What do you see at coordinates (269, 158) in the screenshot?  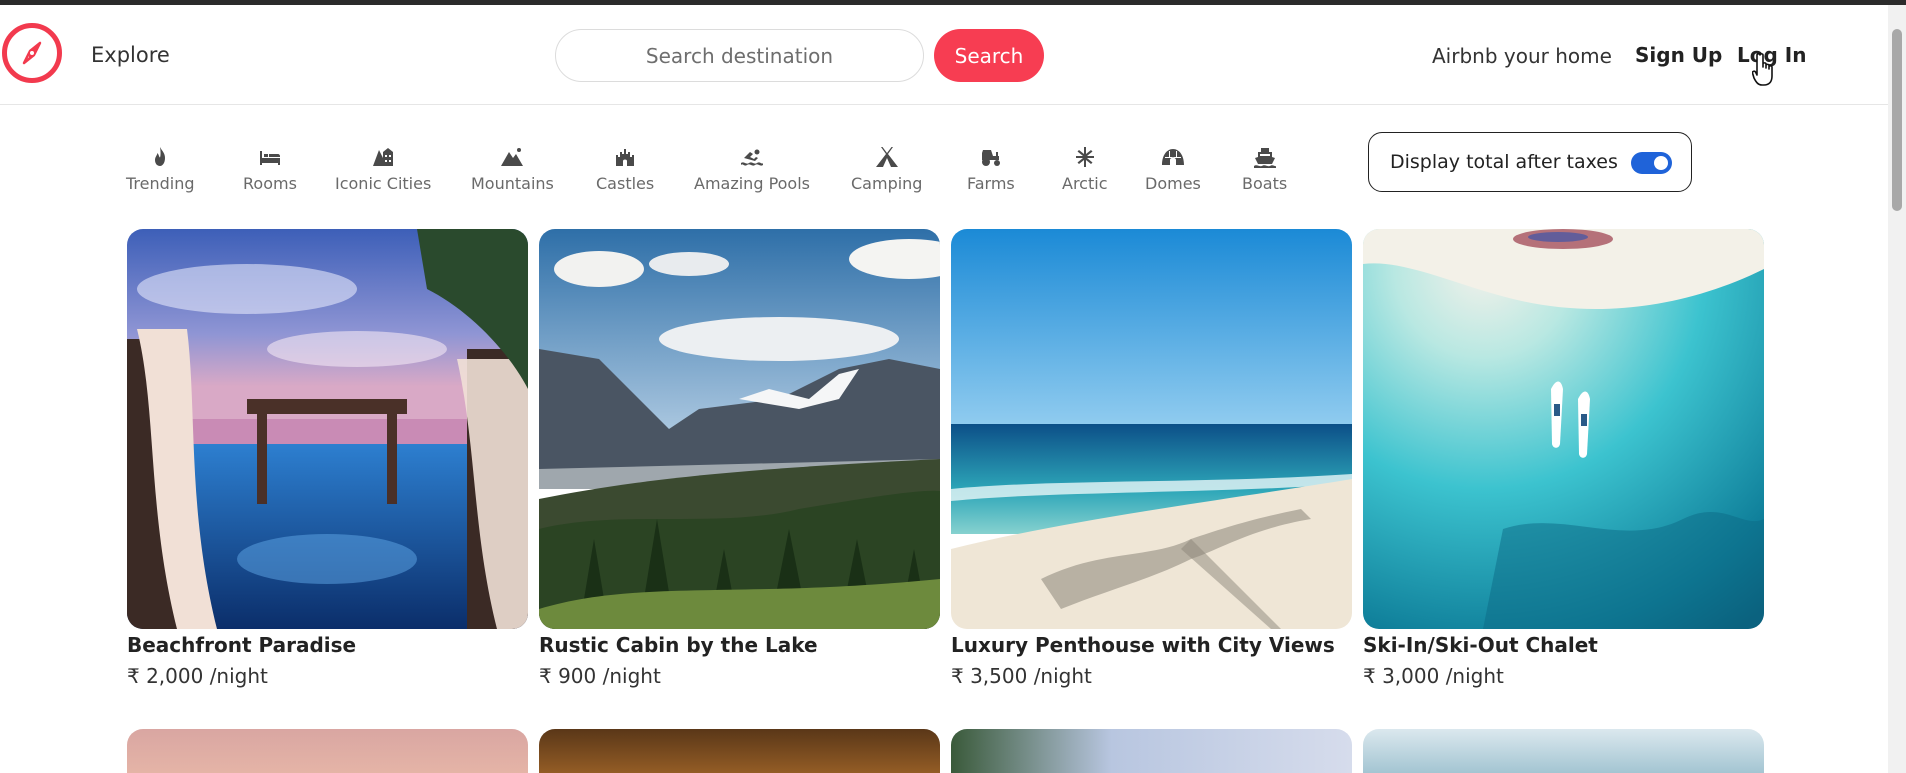 I see `bed-icon` at bounding box center [269, 158].